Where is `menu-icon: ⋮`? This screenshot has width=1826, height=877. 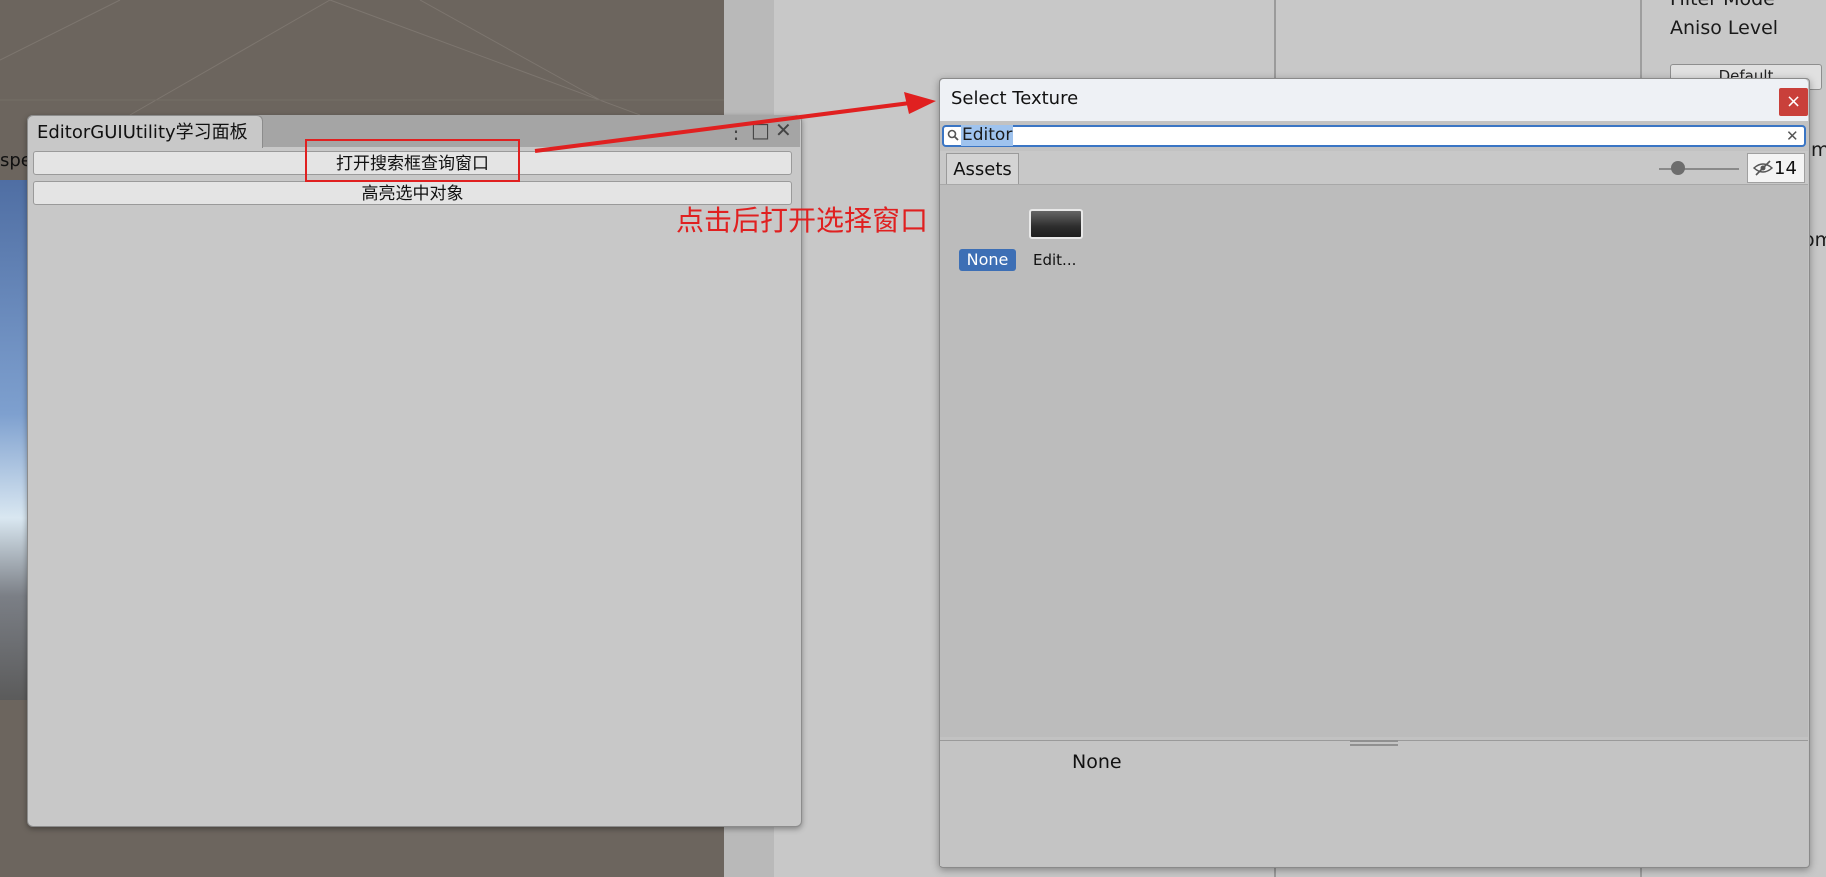 menu-icon: ⋮ is located at coordinates (736, 131).